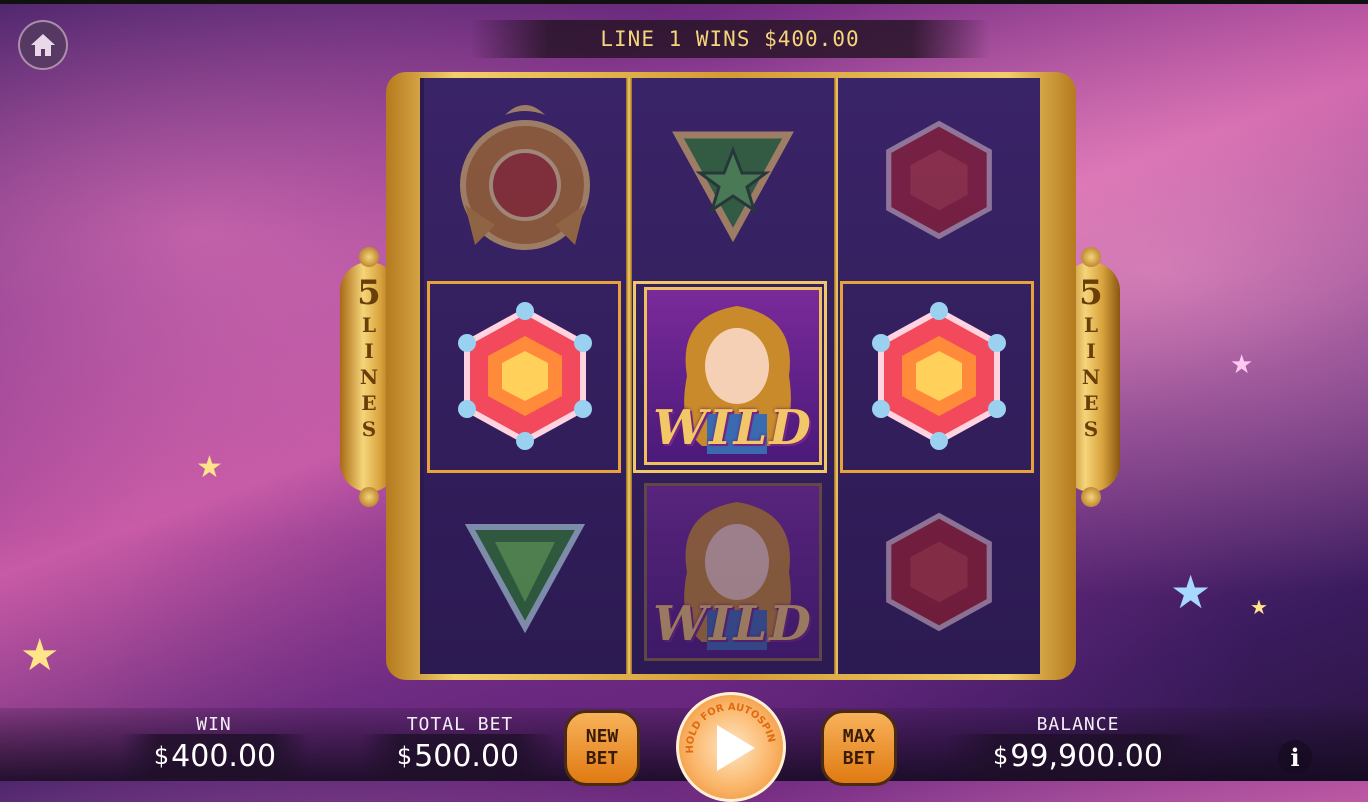  I want to click on star-shield-symbol, so click(733, 180).